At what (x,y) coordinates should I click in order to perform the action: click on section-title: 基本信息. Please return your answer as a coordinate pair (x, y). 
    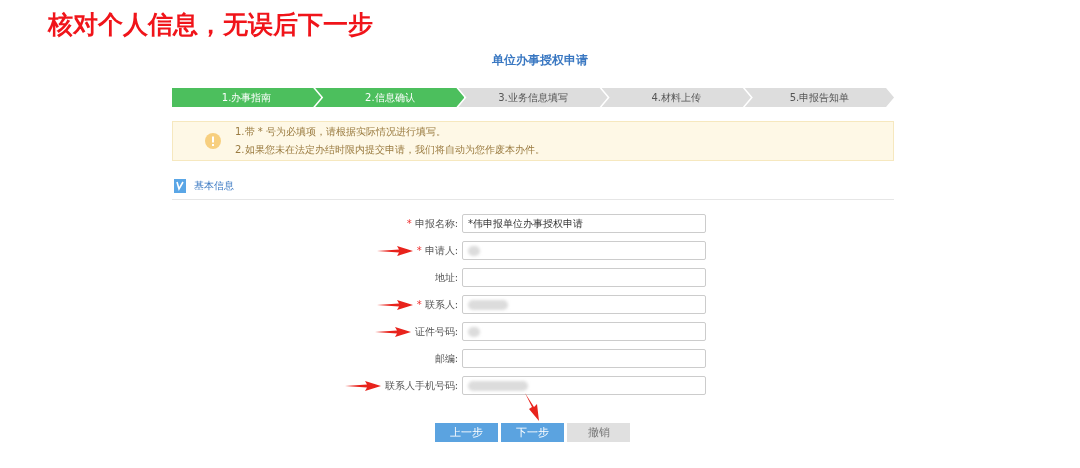
    Looking at the image, I should click on (214, 186).